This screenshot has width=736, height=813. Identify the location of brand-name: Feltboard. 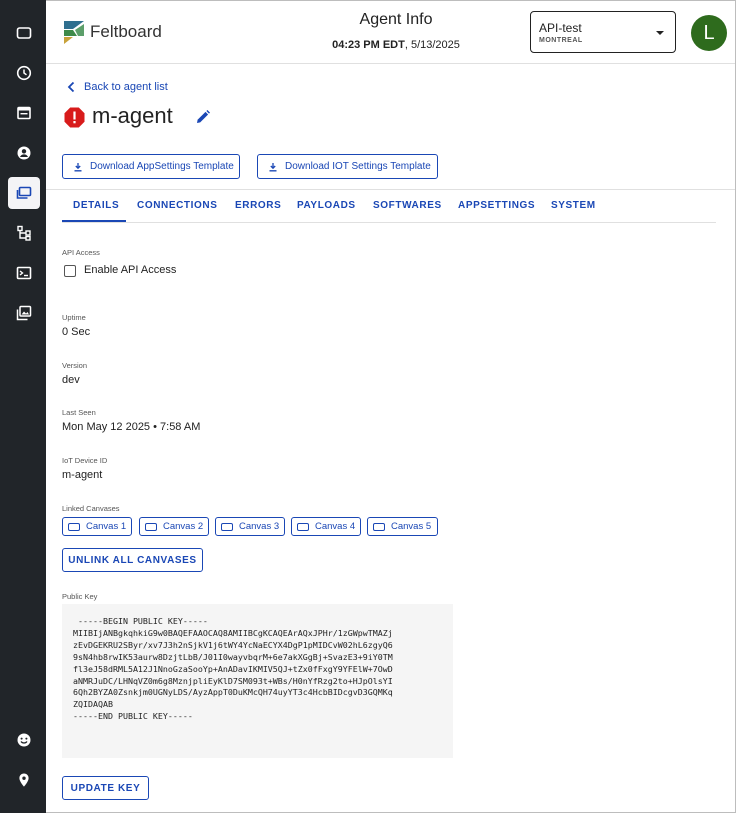
(126, 31).